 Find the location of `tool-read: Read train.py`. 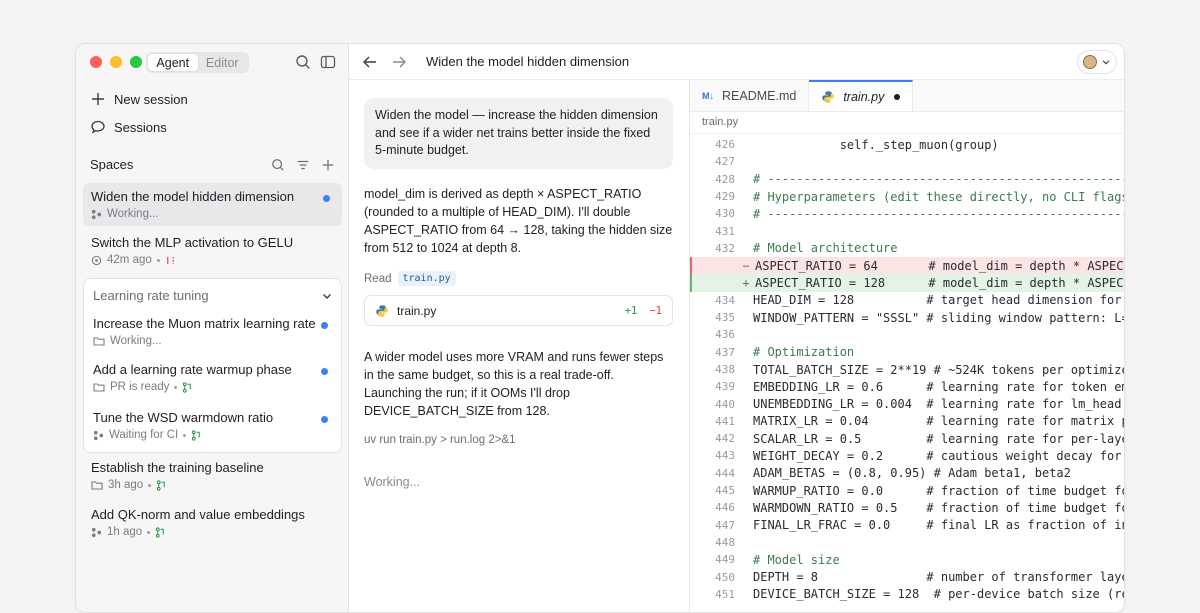

tool-read: Read train.py is located at coordinates (410, 278).